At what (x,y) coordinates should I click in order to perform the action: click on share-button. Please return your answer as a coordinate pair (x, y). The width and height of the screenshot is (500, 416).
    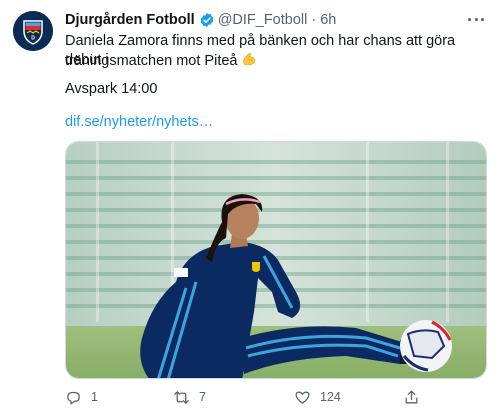
    Looking at the image, I should click on (416, 397).